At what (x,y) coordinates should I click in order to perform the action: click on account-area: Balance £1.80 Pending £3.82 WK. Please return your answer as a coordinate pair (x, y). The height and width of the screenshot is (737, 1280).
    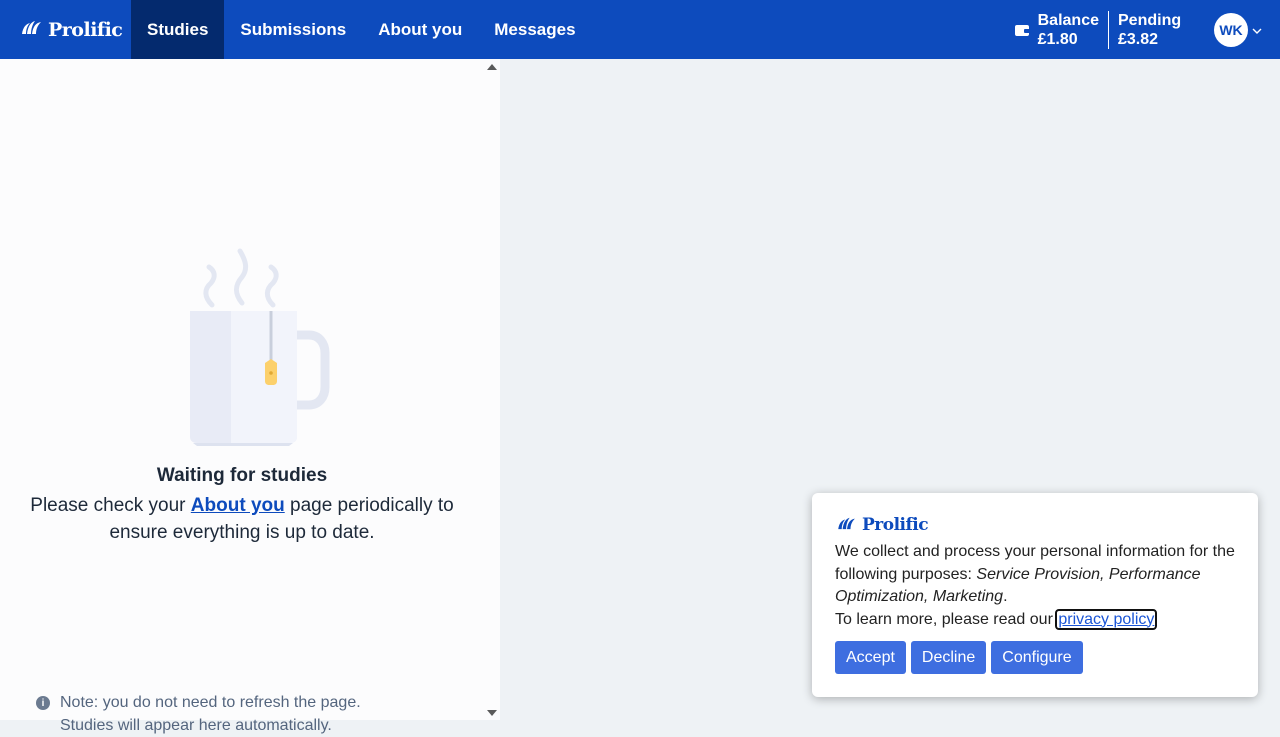
    Looking at the image, I should click on (1147, 29).